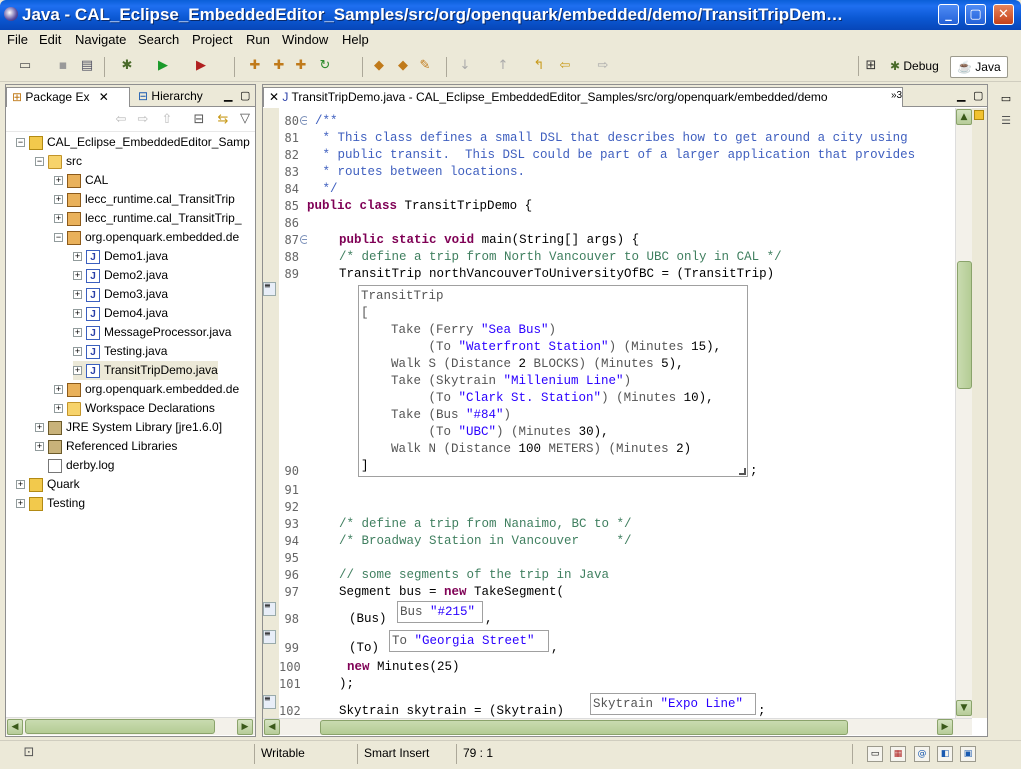 Image resolution: width=1021 pixels, height=769 pixels. I want to click on new-package-icon: ✚, so click(279, 66).